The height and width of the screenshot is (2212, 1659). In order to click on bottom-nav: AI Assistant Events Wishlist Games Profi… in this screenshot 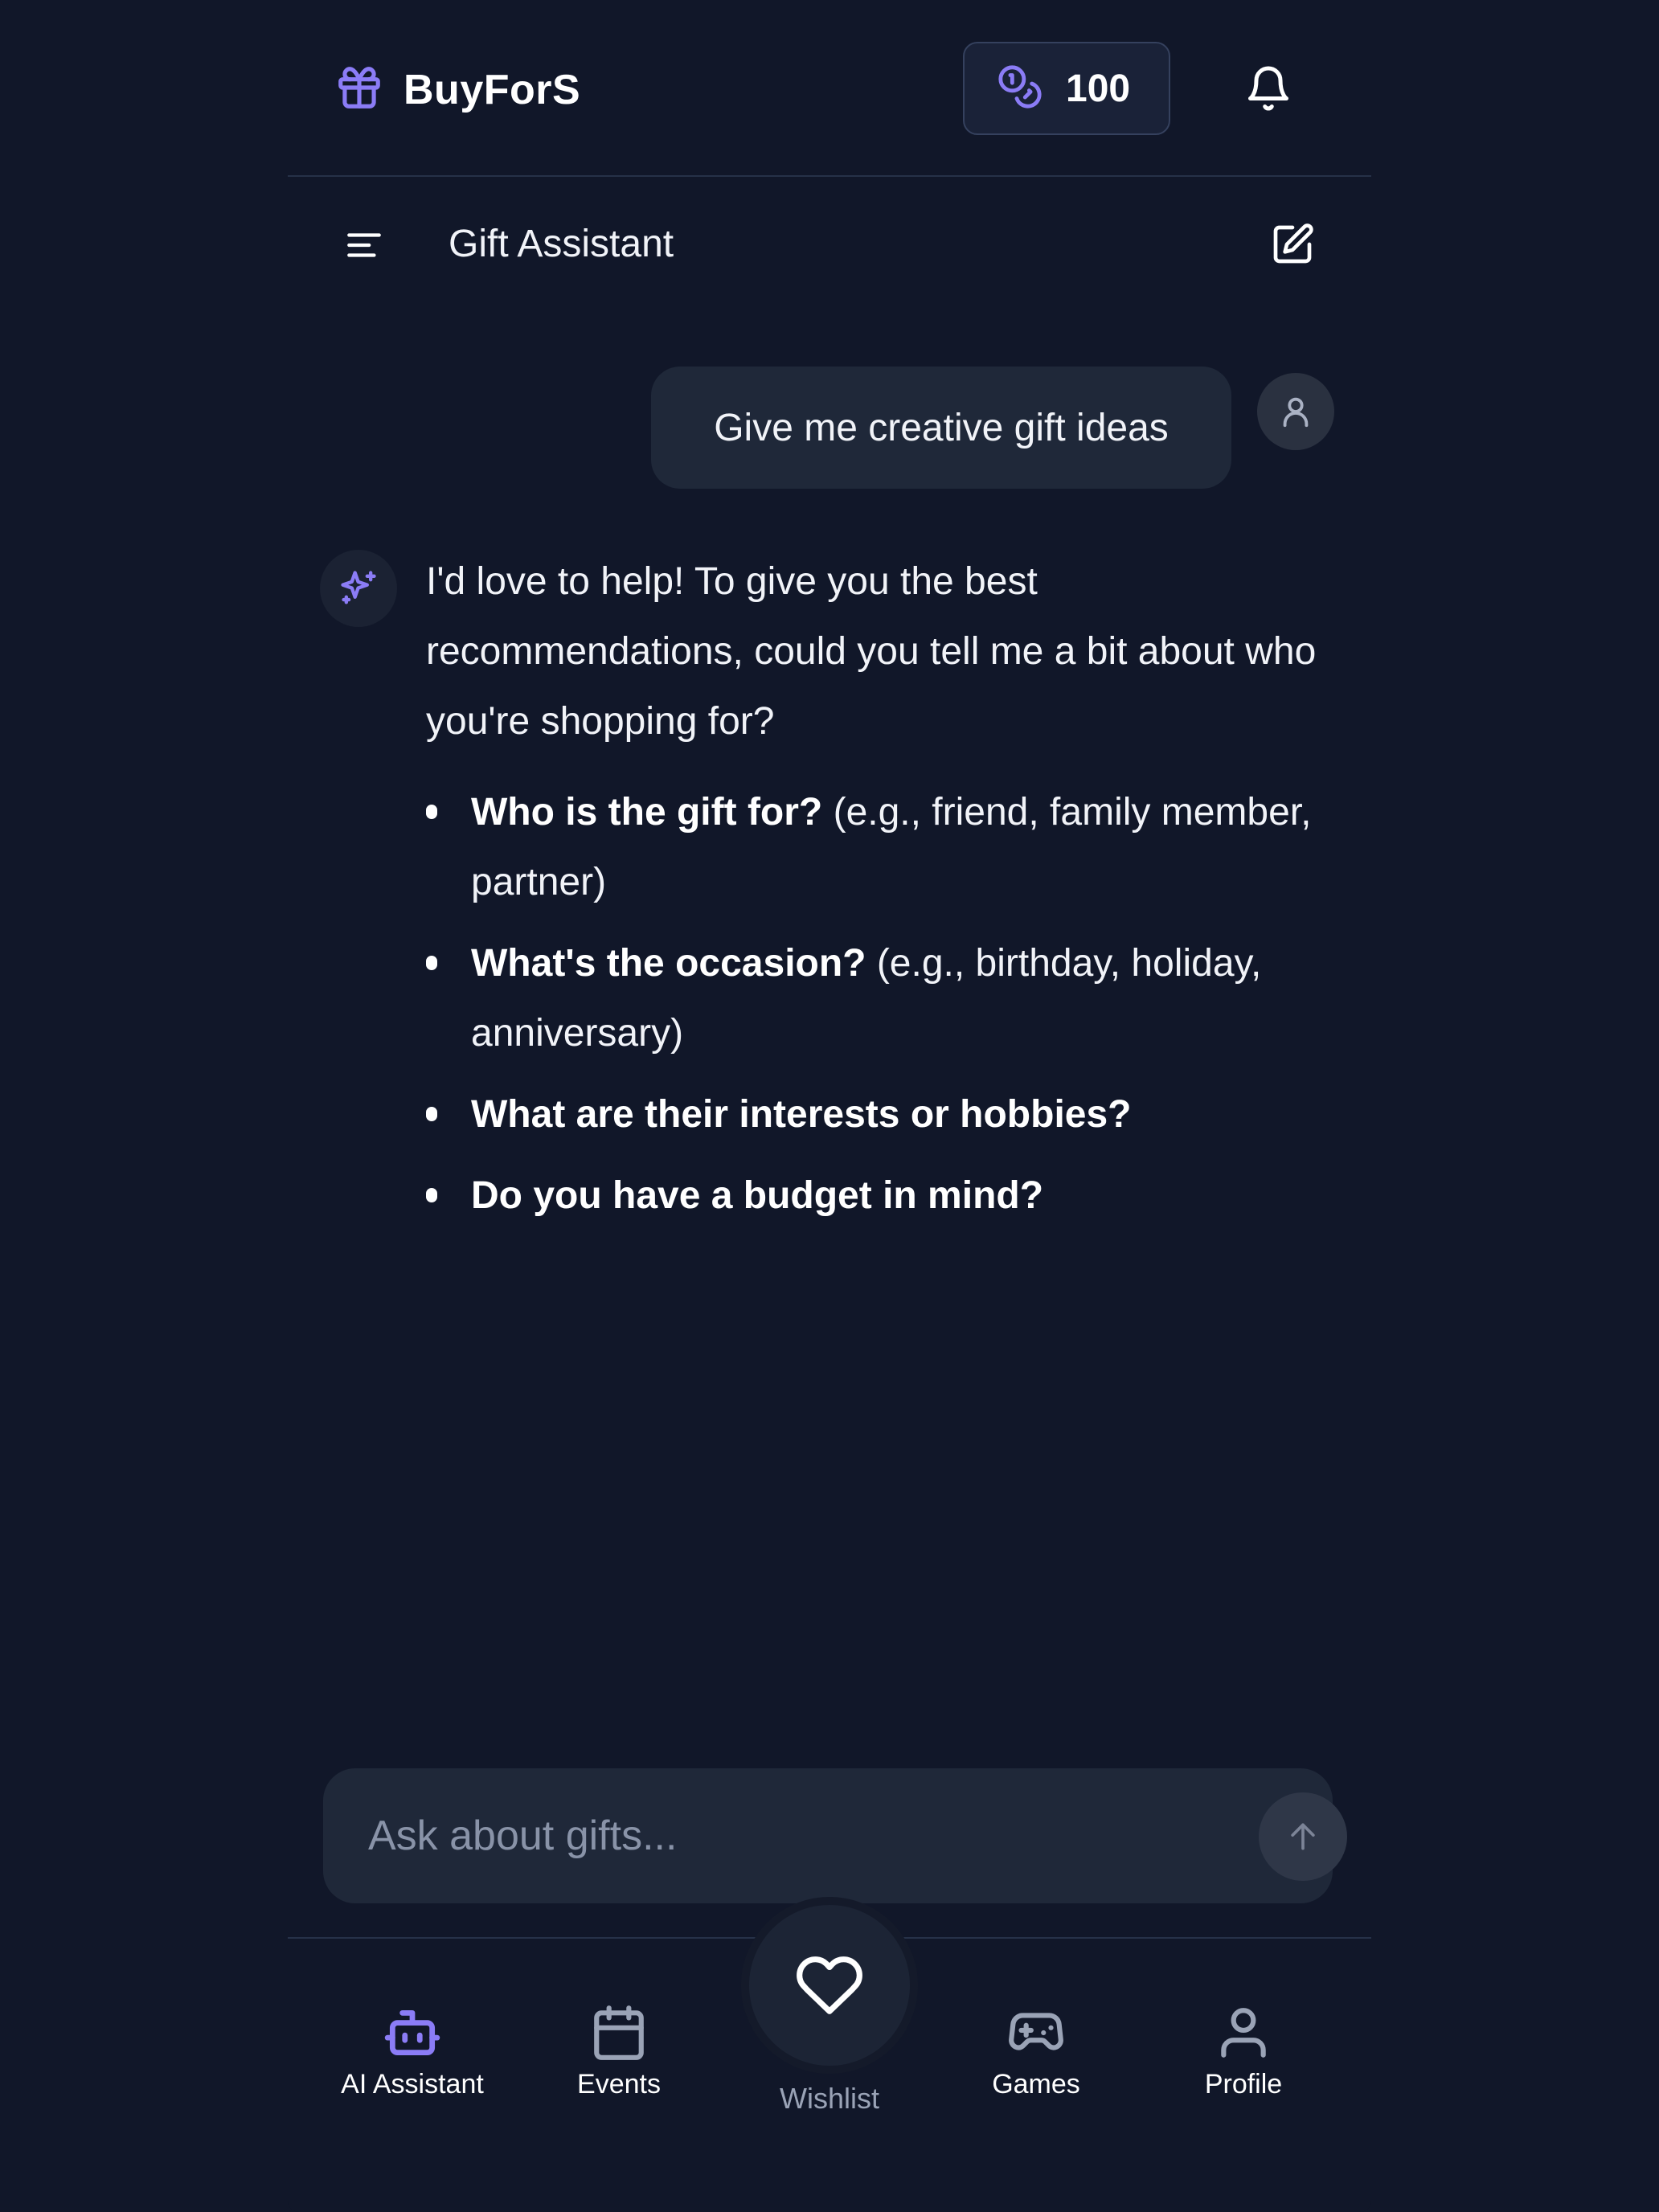, I will do `click(829, 2058)`.